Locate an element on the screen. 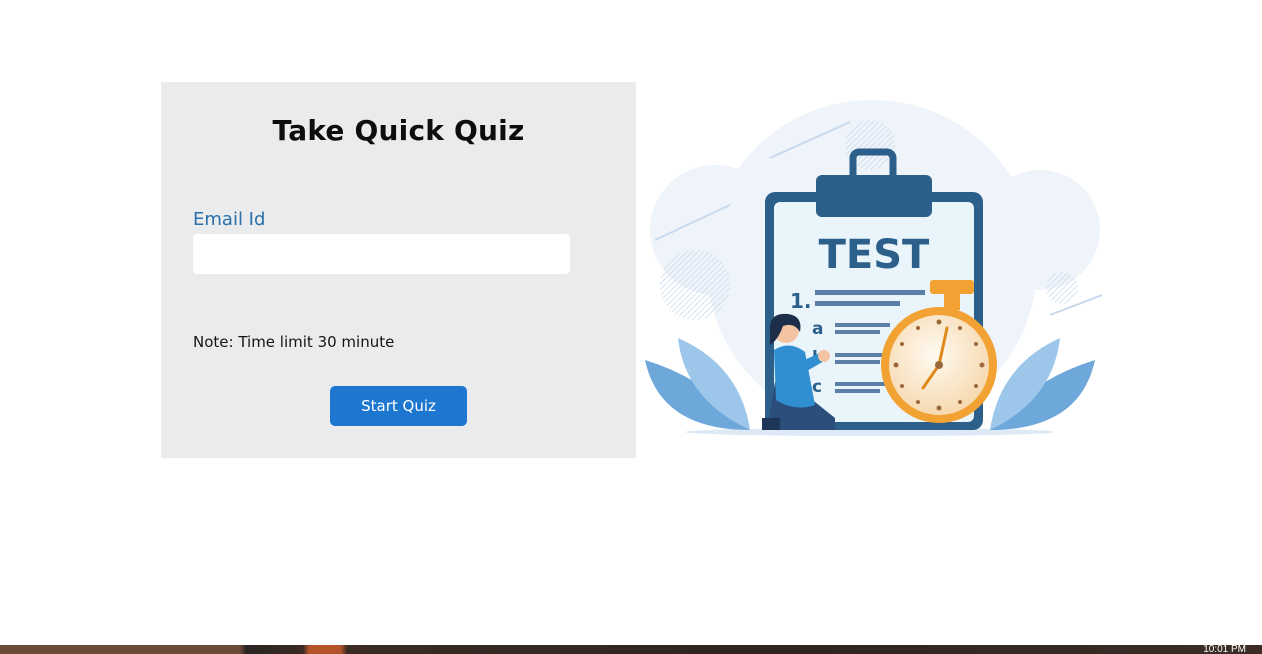 This screenshot has height=654, width=1262. page-title: Take Quick Quiz is located at coordinates (398, 130).